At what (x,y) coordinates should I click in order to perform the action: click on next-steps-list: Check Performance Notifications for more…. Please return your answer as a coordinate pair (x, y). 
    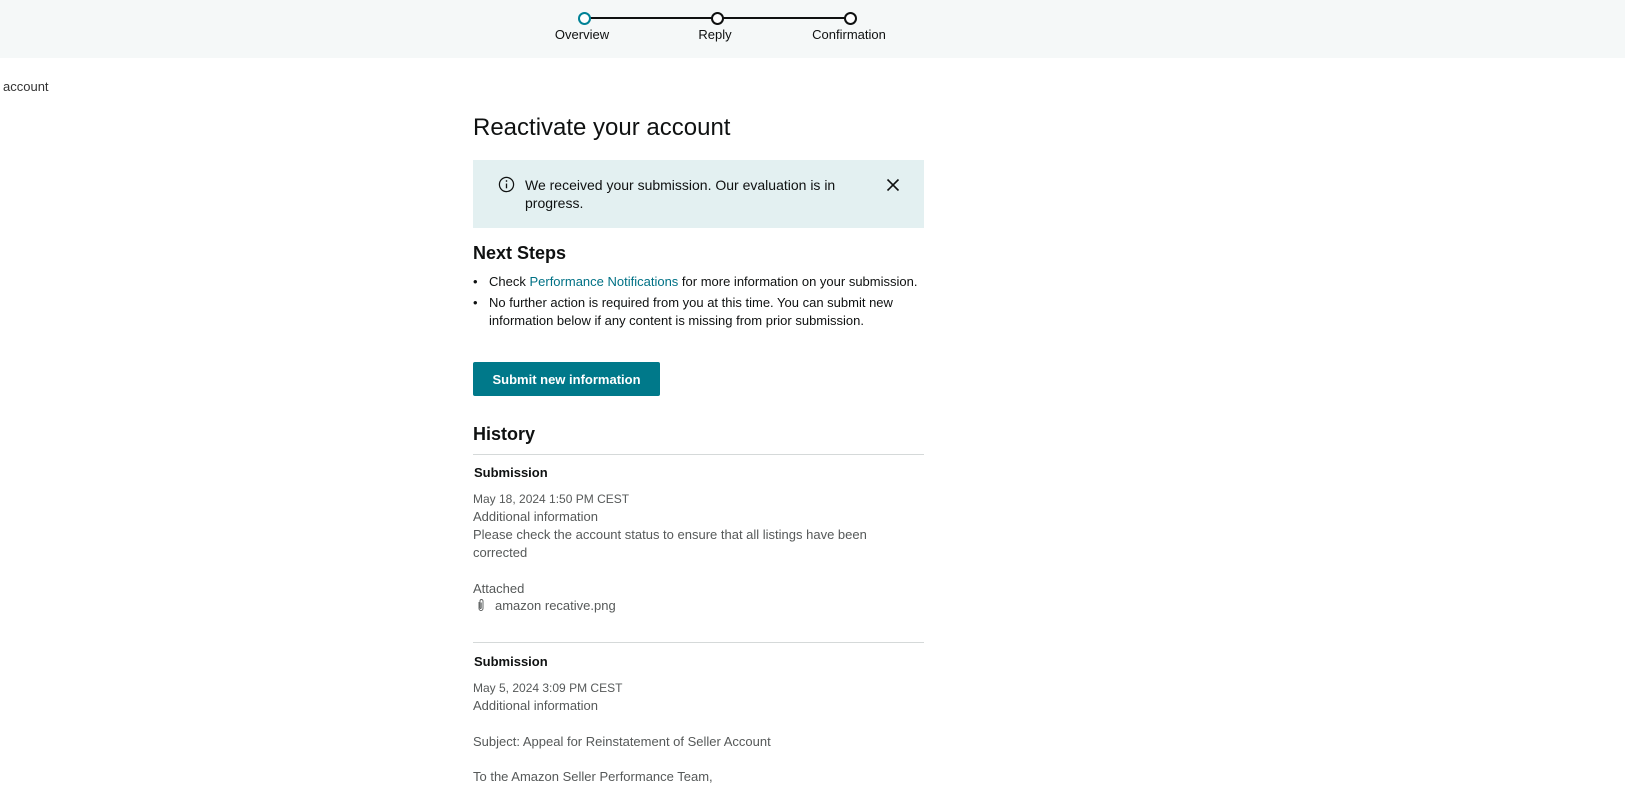
    Looking at the image, I should click on (698, 303).